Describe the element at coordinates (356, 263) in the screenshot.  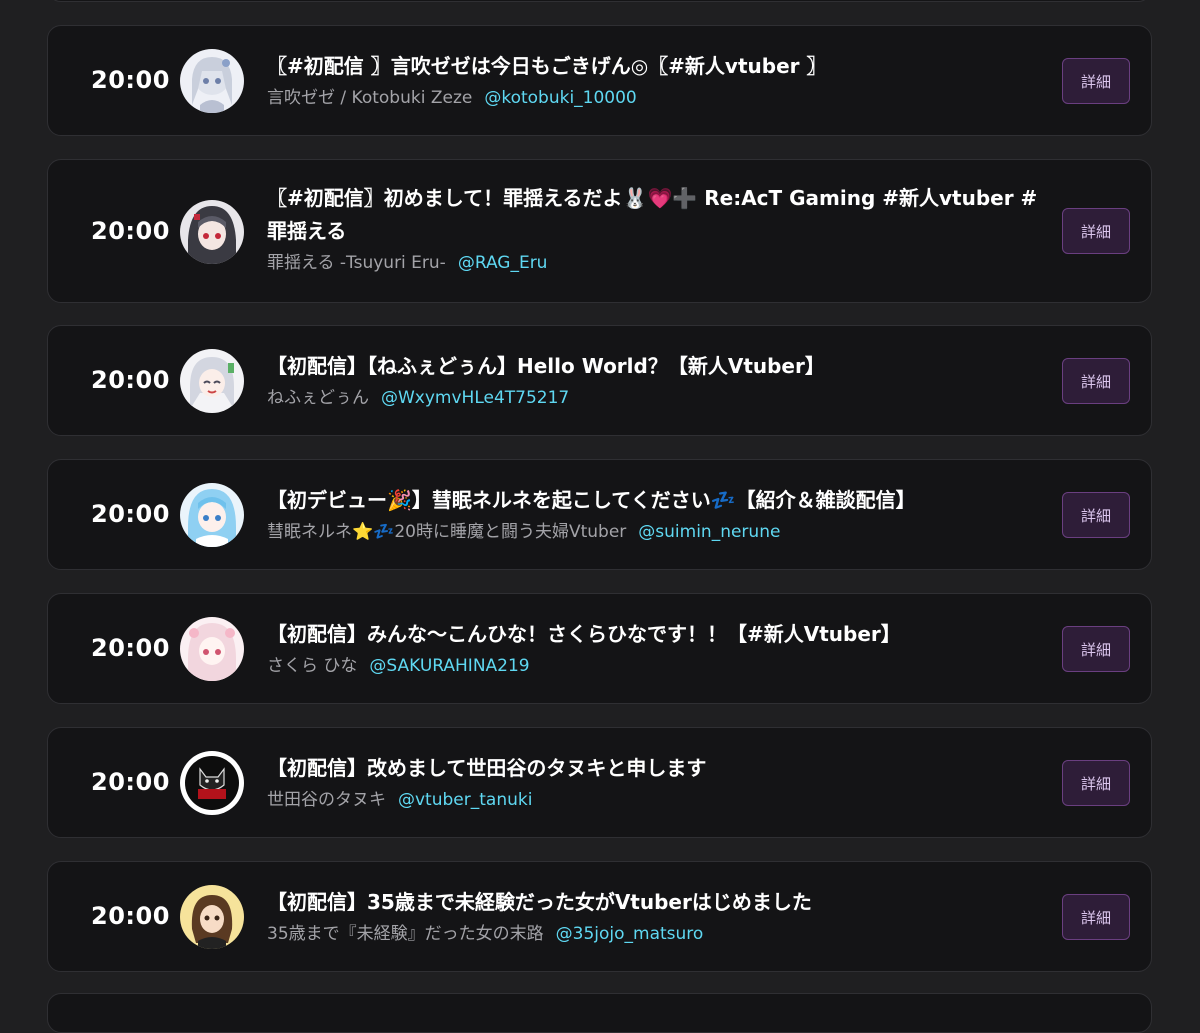
I see `channel-name: 罪揺える -Tsuyuri Eru-` at that location.